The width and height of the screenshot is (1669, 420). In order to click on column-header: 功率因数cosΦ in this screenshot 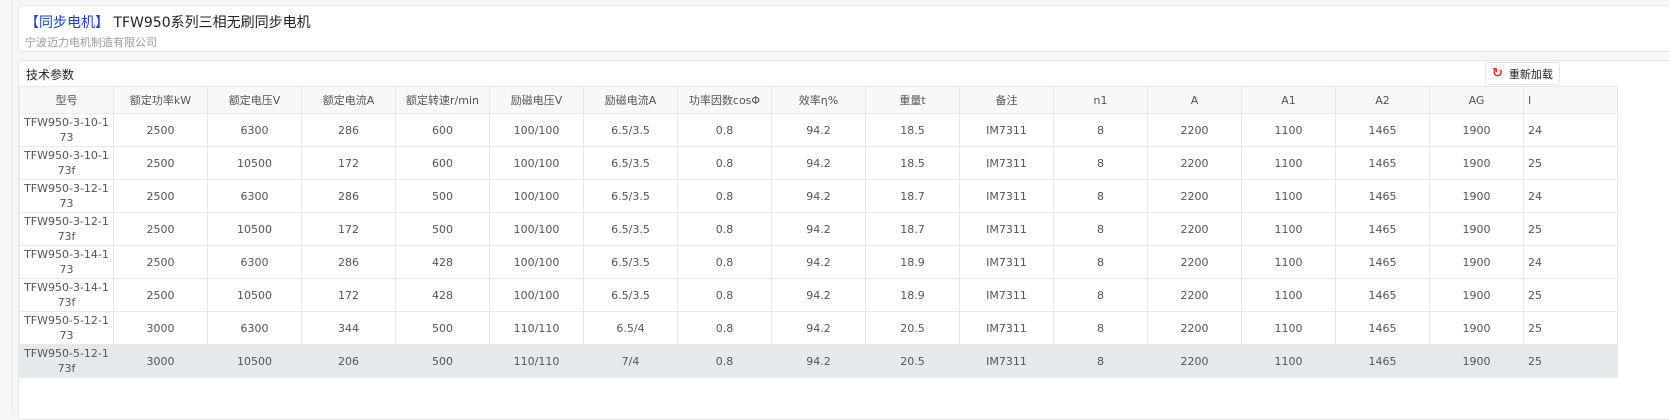, I will do `click(724, 100)`.